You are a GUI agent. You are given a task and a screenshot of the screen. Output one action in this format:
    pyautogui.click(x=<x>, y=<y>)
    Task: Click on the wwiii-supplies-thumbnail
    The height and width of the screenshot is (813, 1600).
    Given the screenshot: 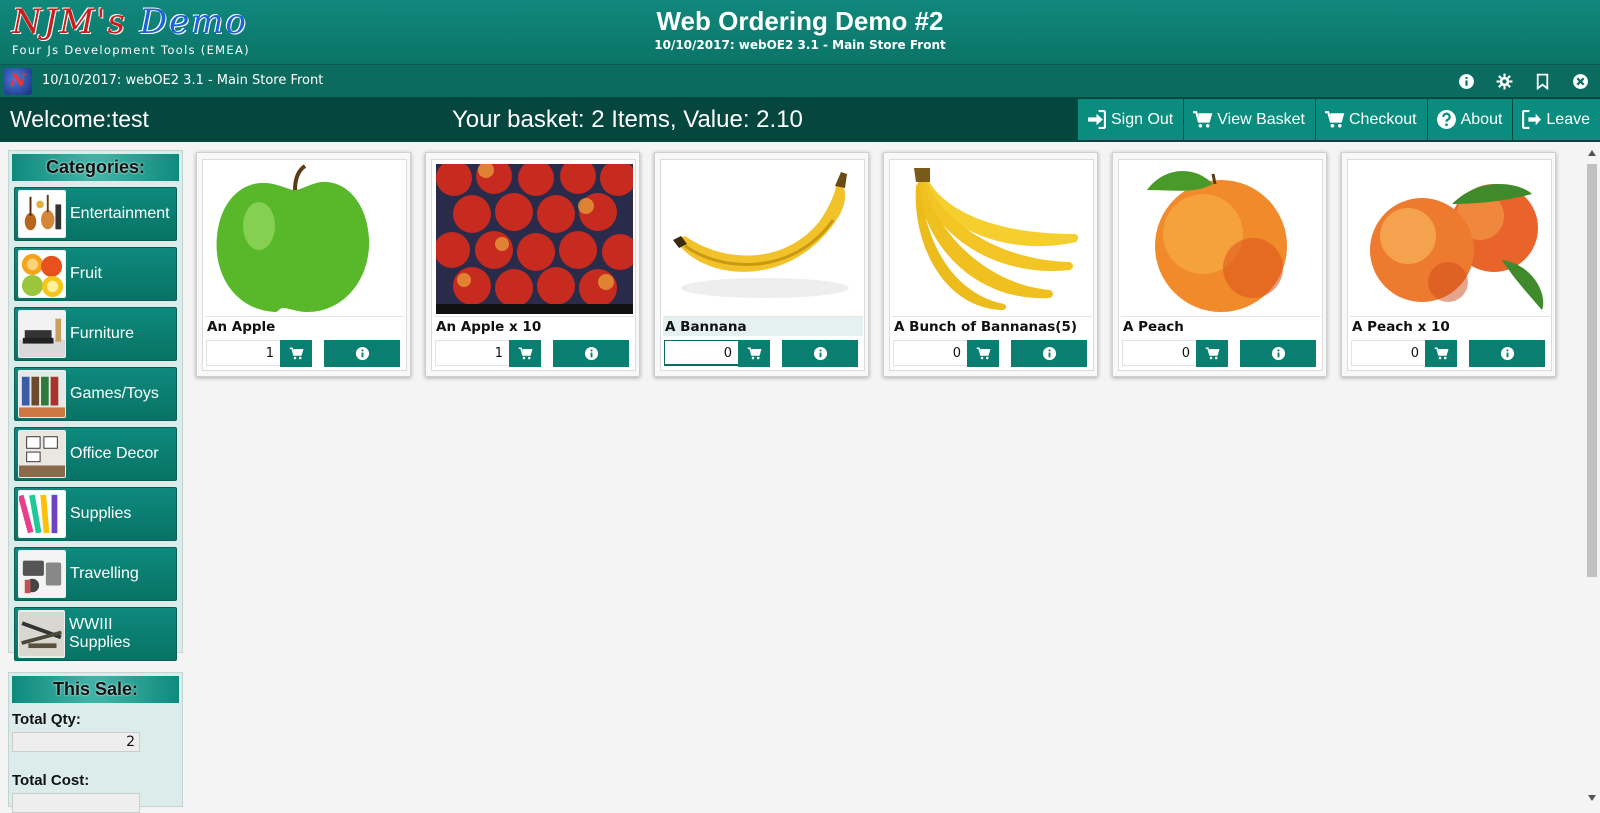 What is the action you would take?
    pyautogui.click(x=41, y=634)
    